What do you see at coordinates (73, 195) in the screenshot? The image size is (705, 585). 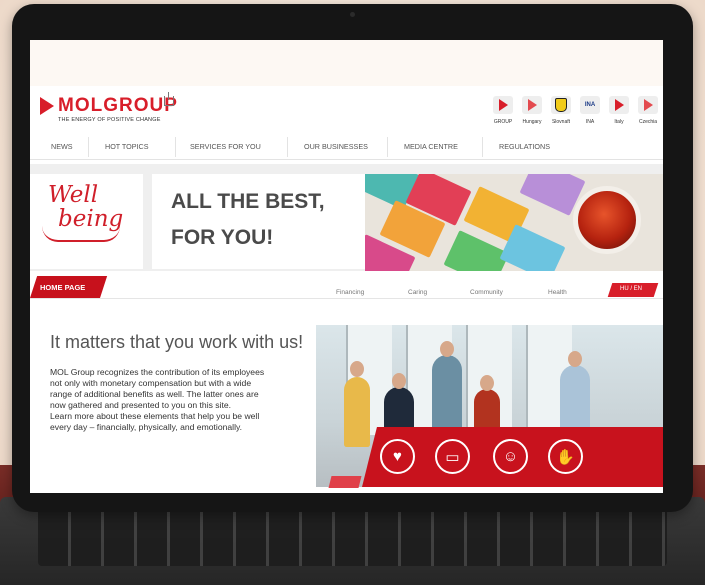 I see `wellbeing-logo-text: Well` at bounding box center [73, 195].